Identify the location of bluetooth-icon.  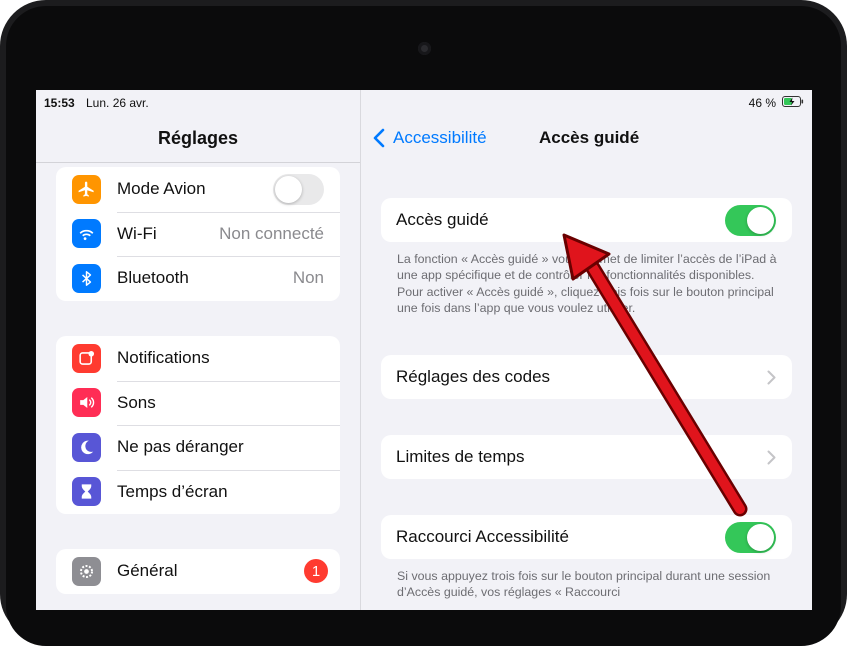
(86, 278).